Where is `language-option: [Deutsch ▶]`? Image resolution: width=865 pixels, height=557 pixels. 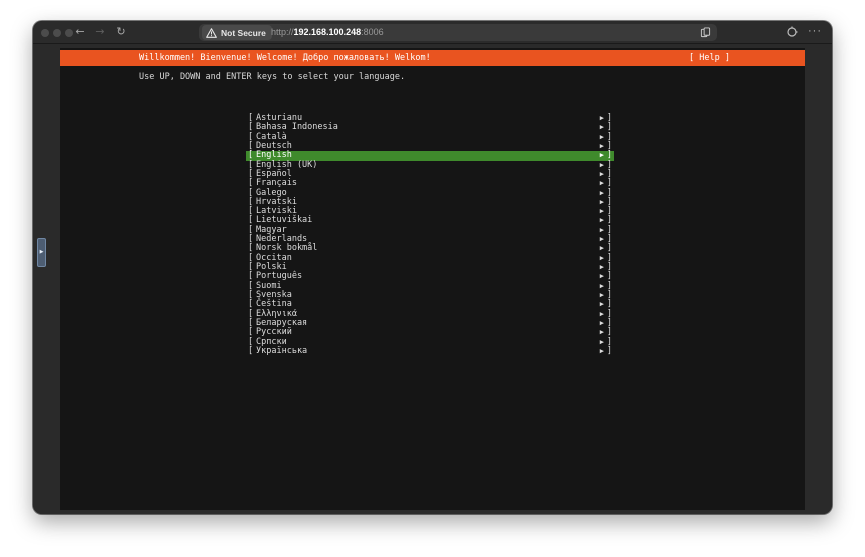
language-option: [Deutsch ▶] is located at coordinates (430, 146).